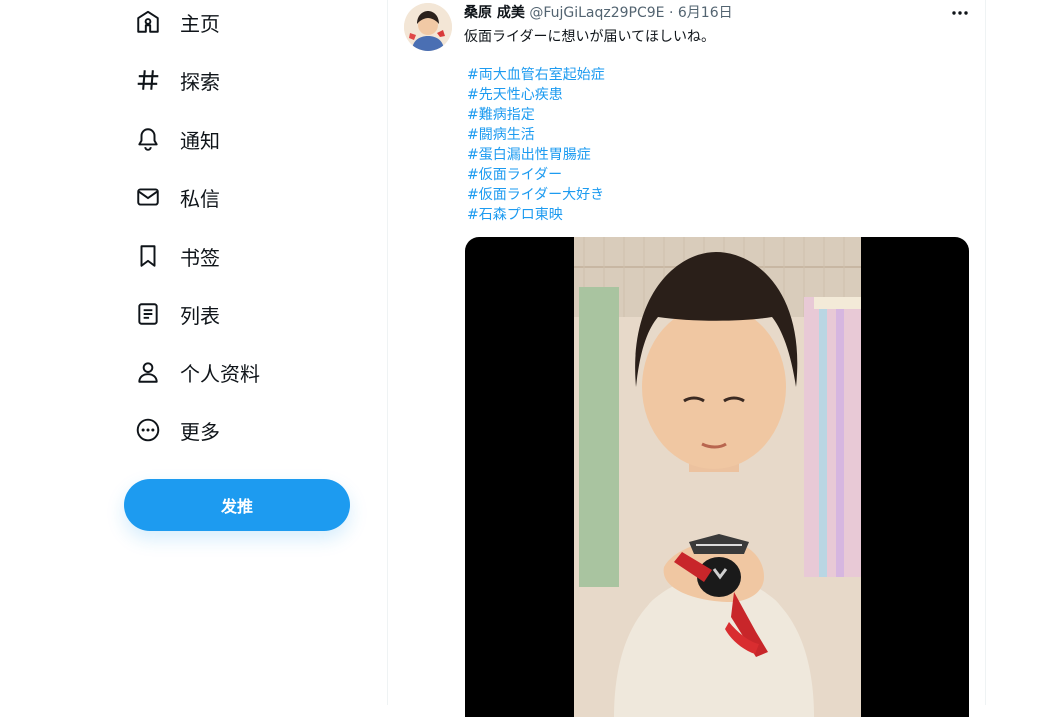 This screenshot has width=1045, height=717. I want to click on sidebar-item-home: 主页, so click(172, 23).